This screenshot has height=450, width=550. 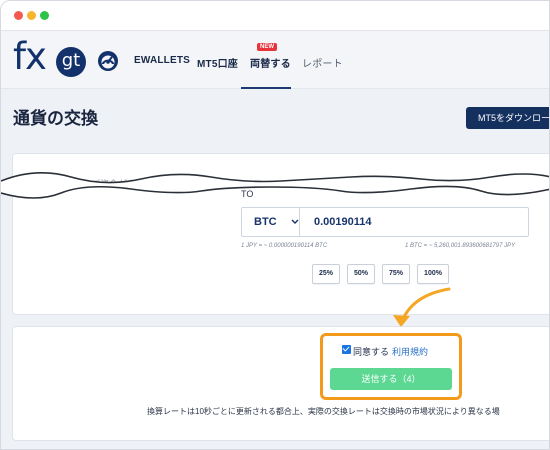 What do you see at coordinates (52, 57) in the screenshot?
I see `fxgt-logo: fx gt` at bounding box center [52, 57].